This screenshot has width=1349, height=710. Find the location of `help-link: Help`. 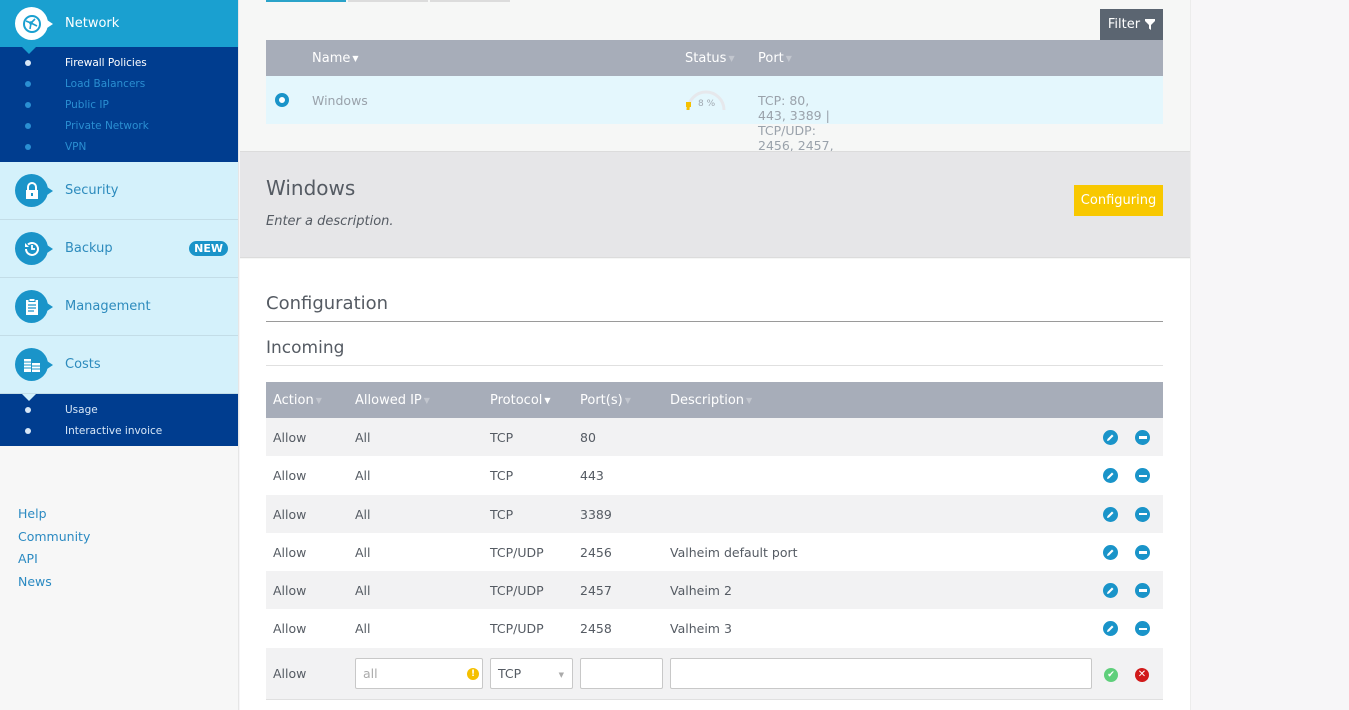

help-link: Help is located at coordinates (54, 514).